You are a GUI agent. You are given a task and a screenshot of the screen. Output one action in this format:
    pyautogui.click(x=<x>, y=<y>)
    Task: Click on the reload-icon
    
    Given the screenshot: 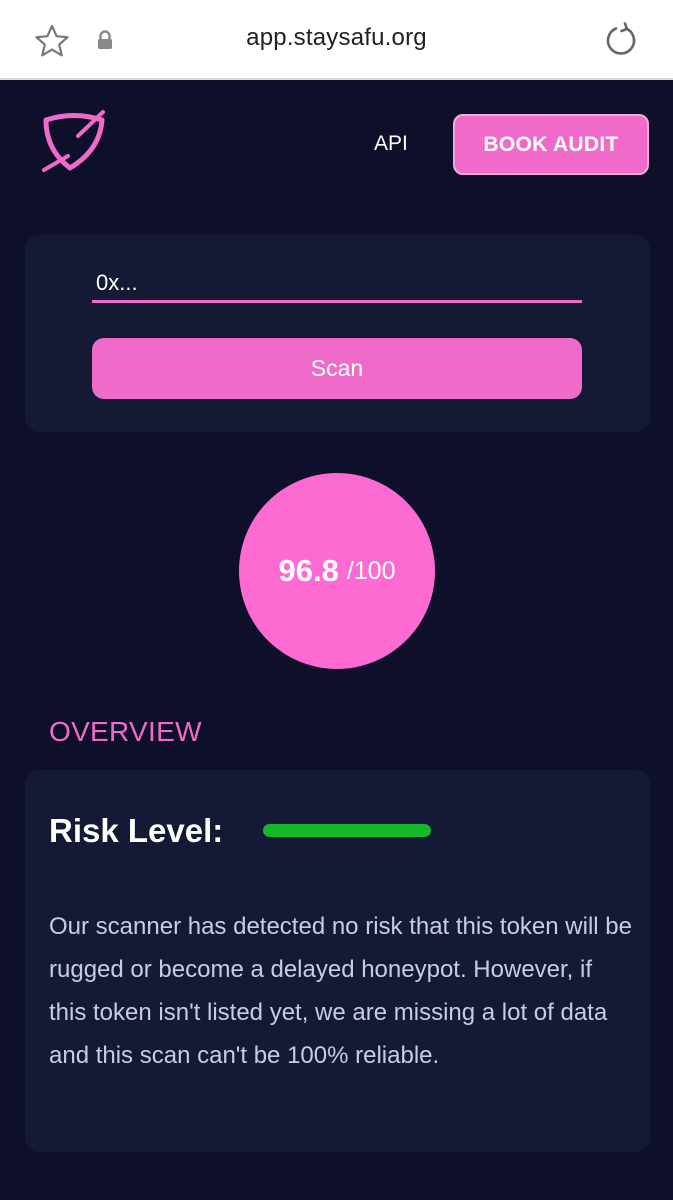 What is the action you would take?
    pyautogui.click(x=621, y=40)
    